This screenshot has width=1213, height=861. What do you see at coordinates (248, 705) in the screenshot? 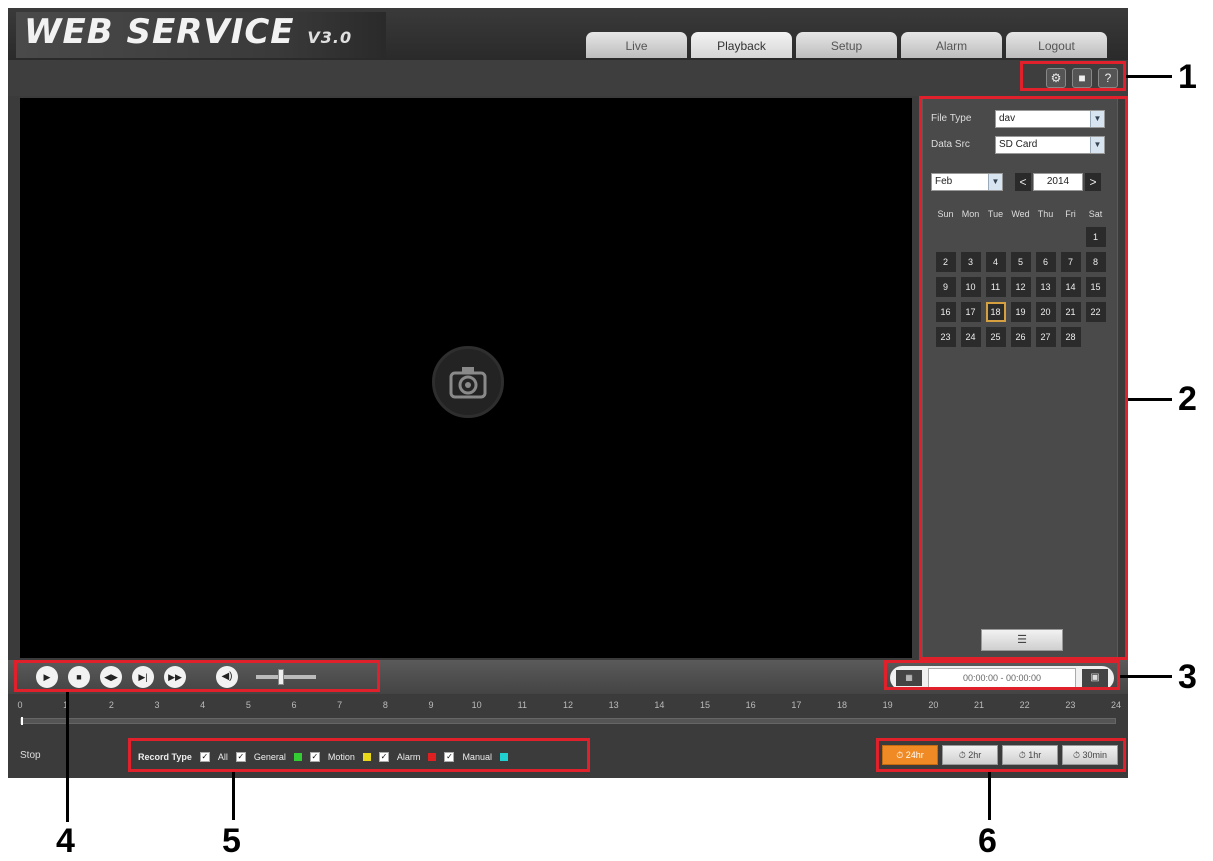
I see `timeline-tick-label: 5` at bounding box center [248, 705].